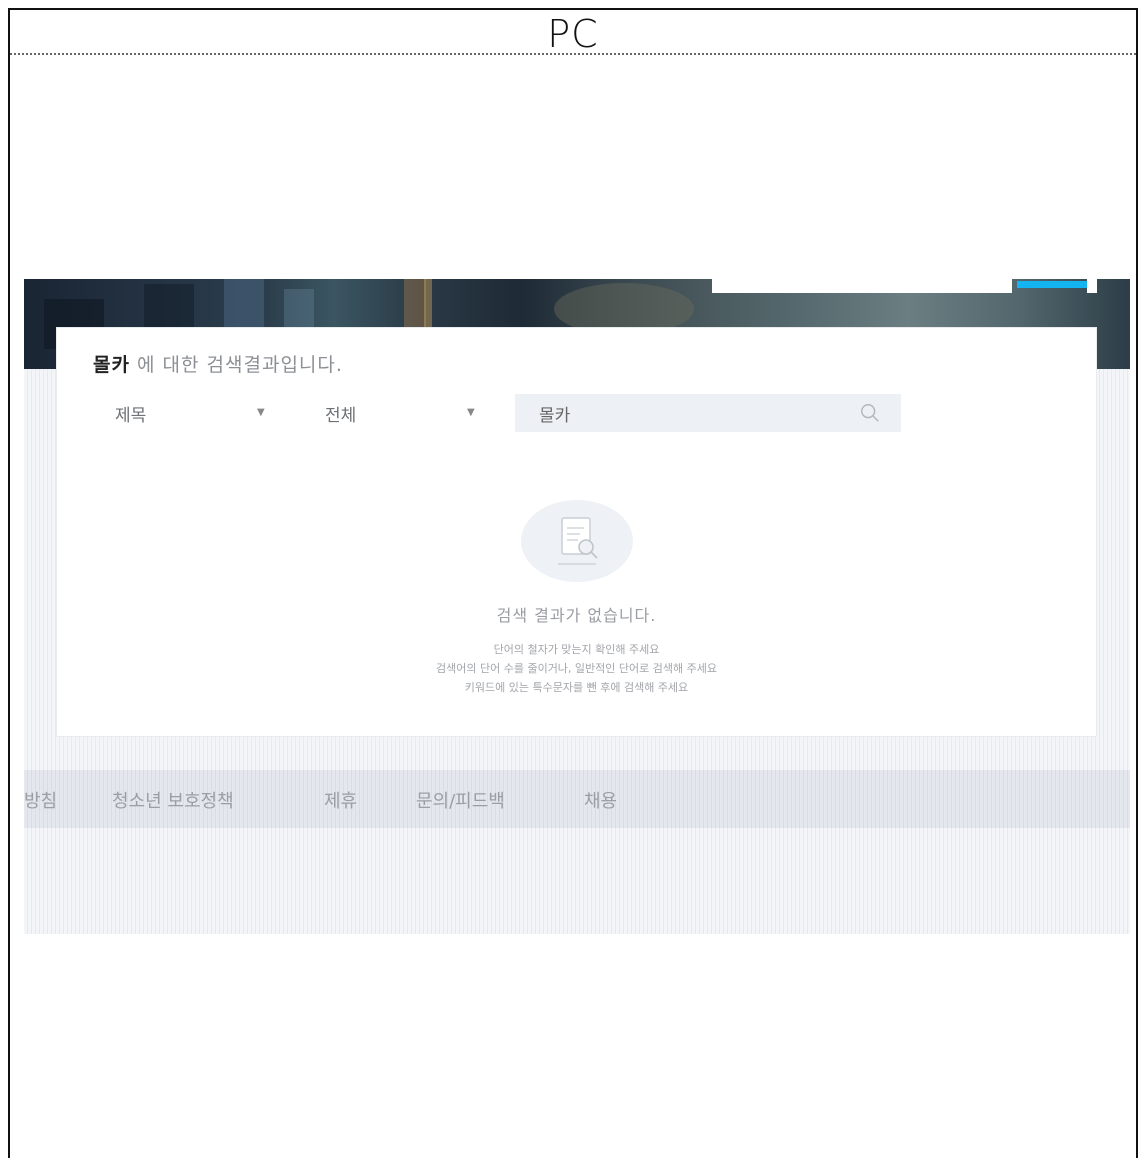  Describe the element at coordinates (40, 800) in the screenshot. I see `footer-link-privacy: 방침` at that location.